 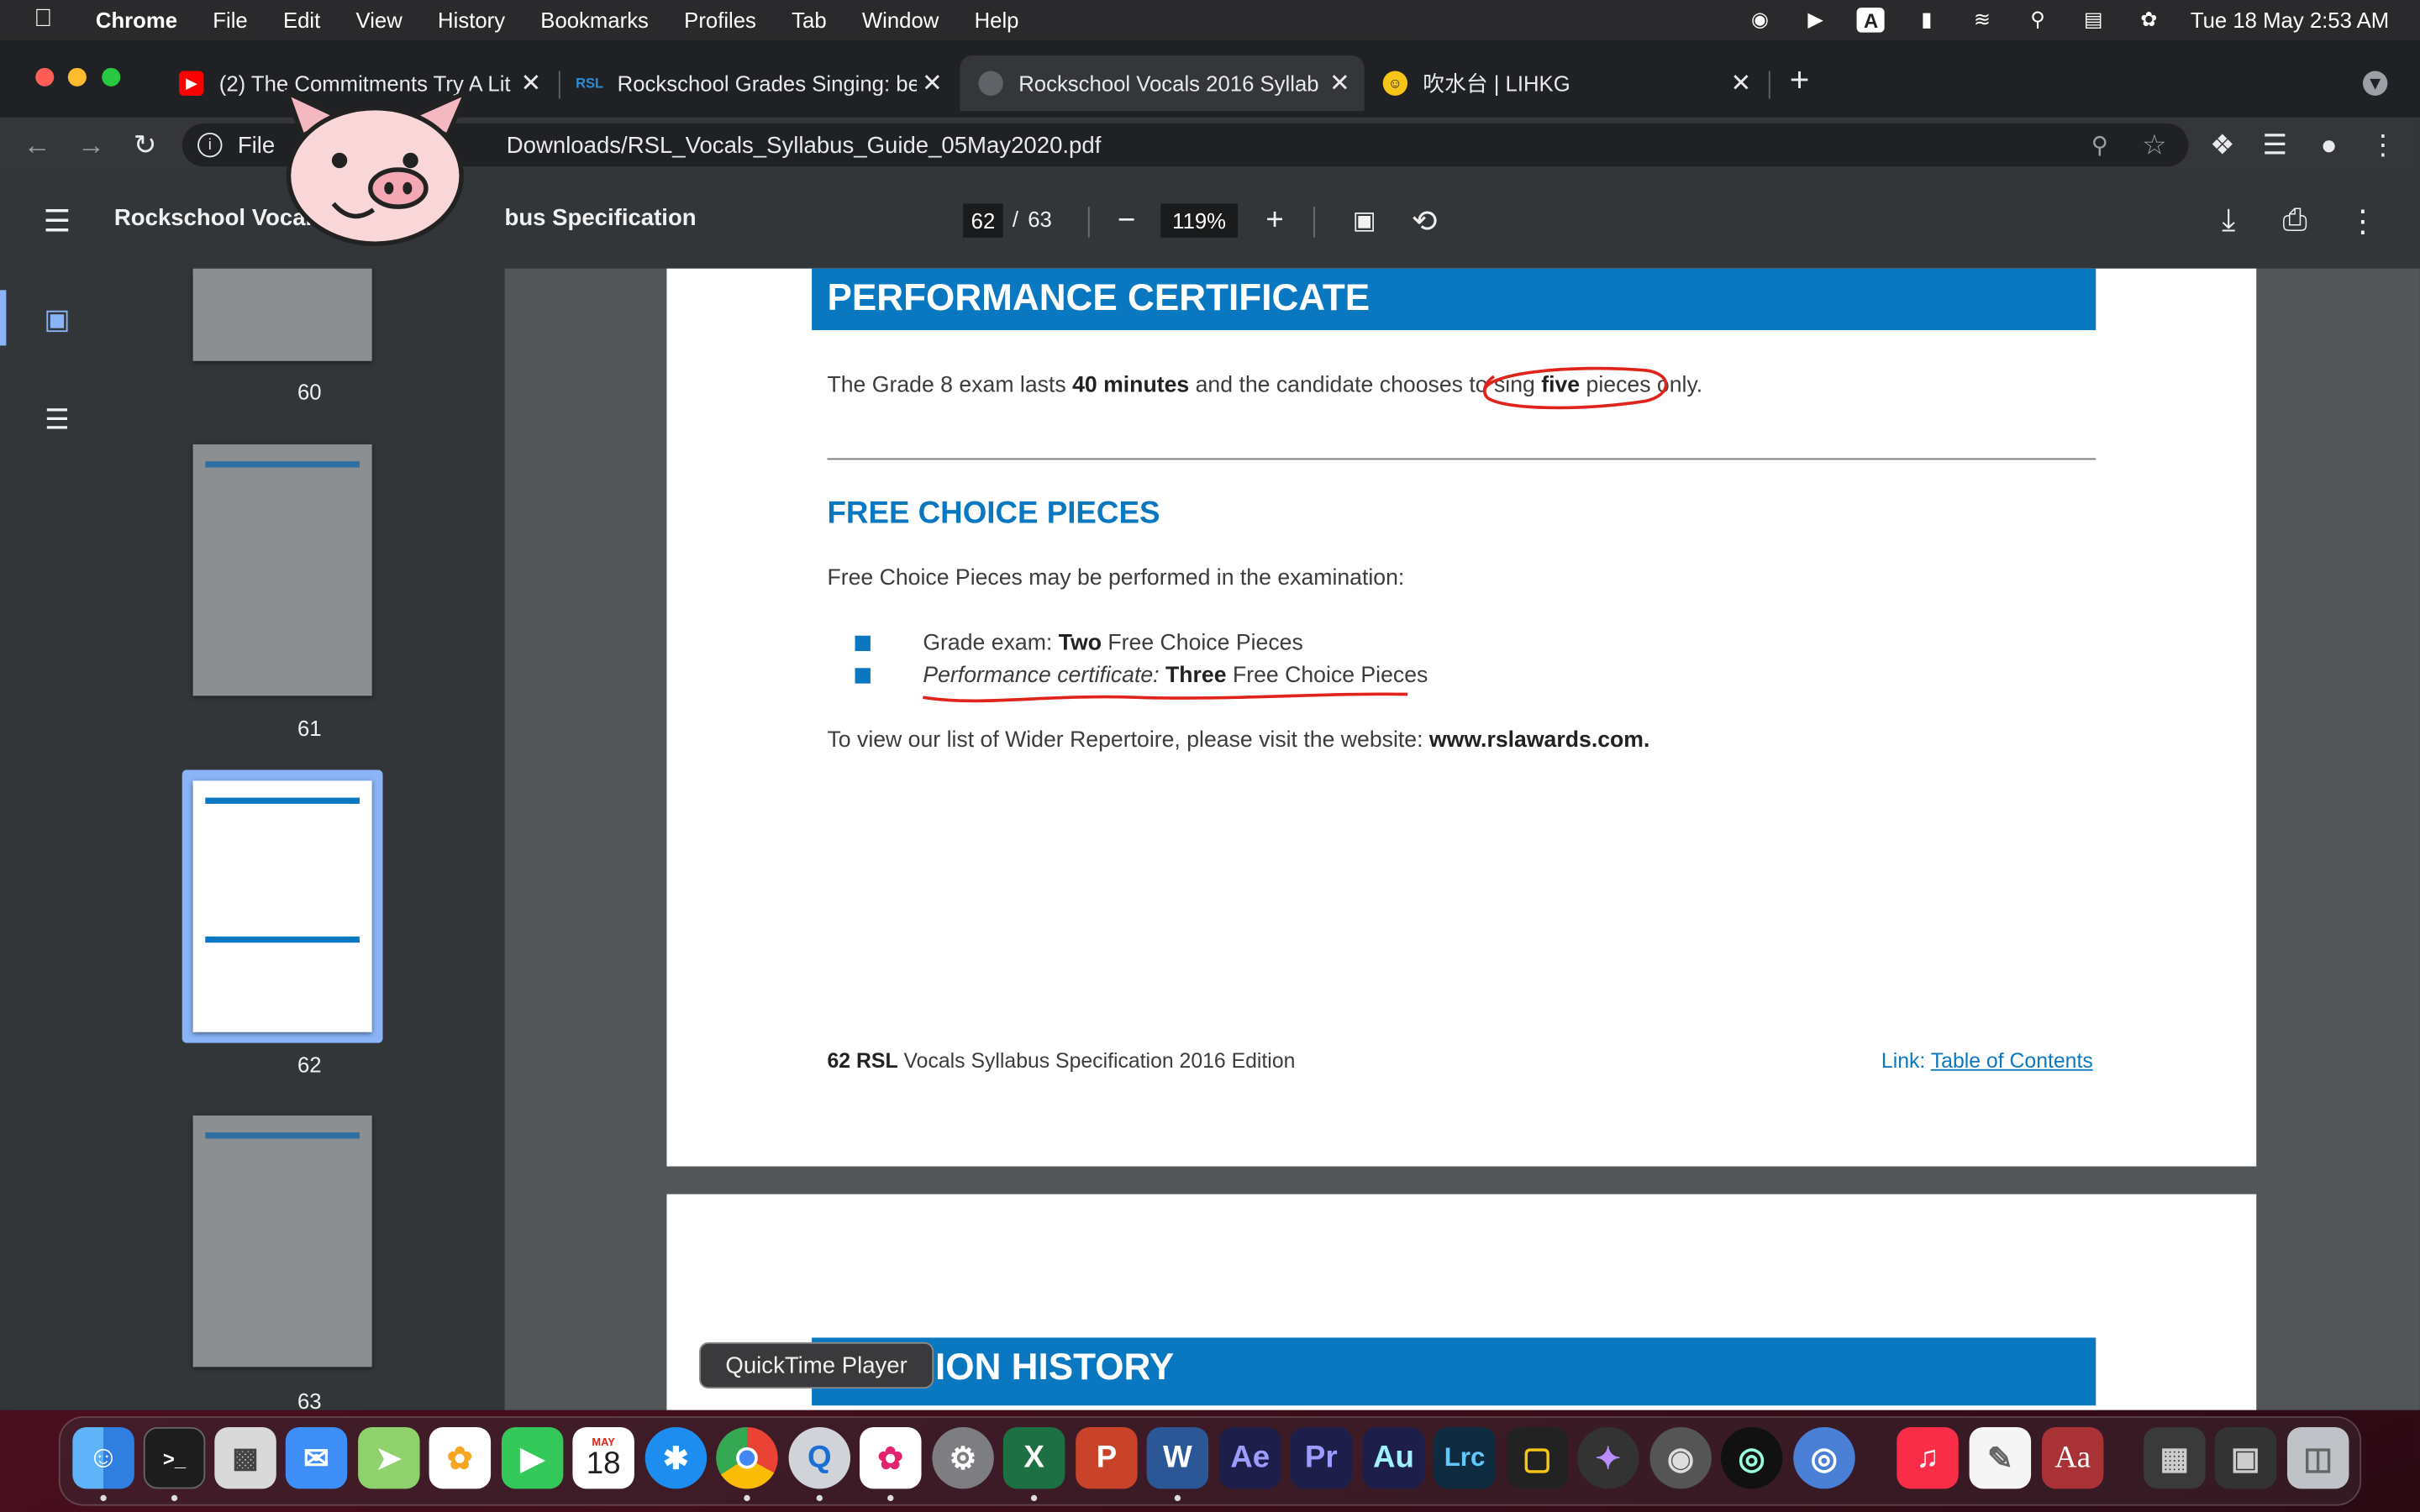 I want to click on finder-icon: ☺, so click(x=103, y=1457).